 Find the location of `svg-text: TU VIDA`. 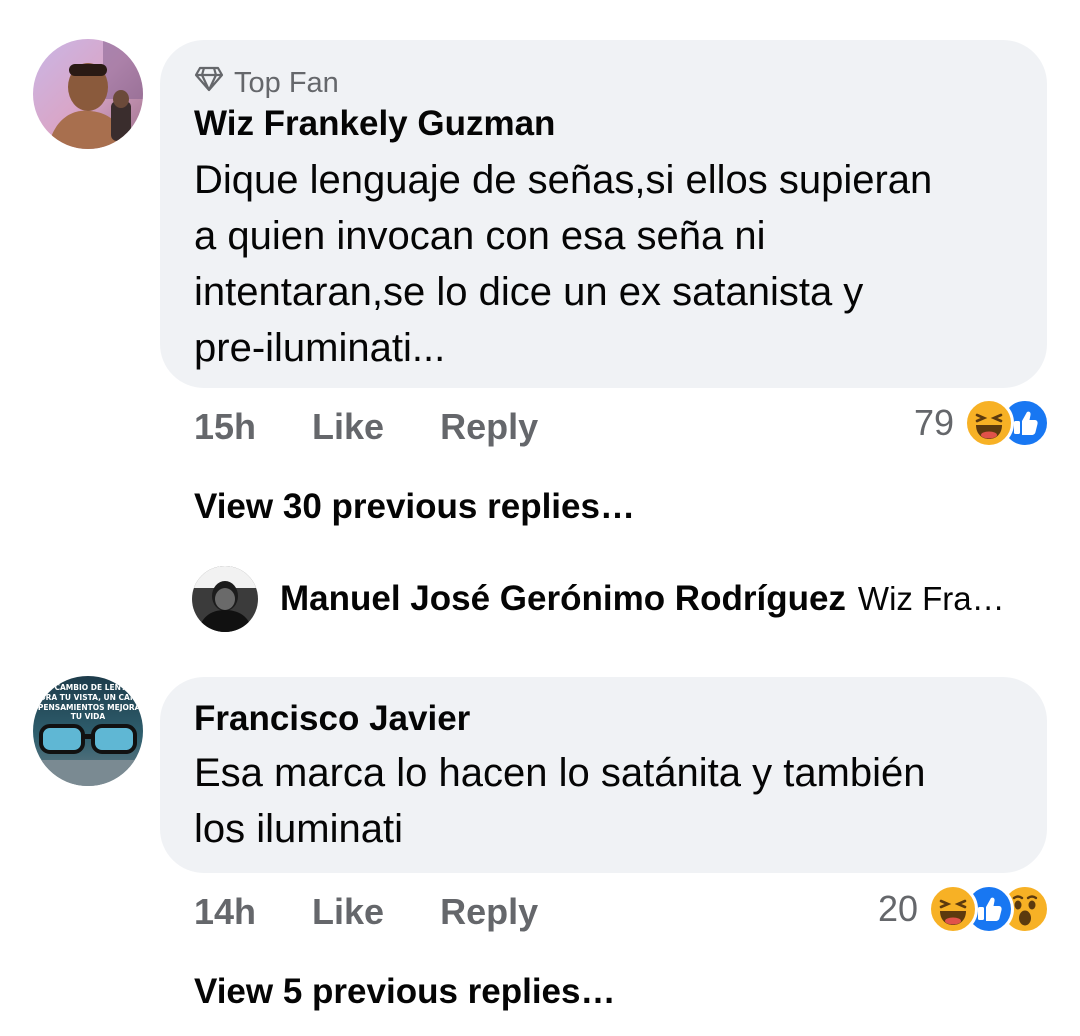

svg-text: TU VIDA is located at coordinates (88, 716).